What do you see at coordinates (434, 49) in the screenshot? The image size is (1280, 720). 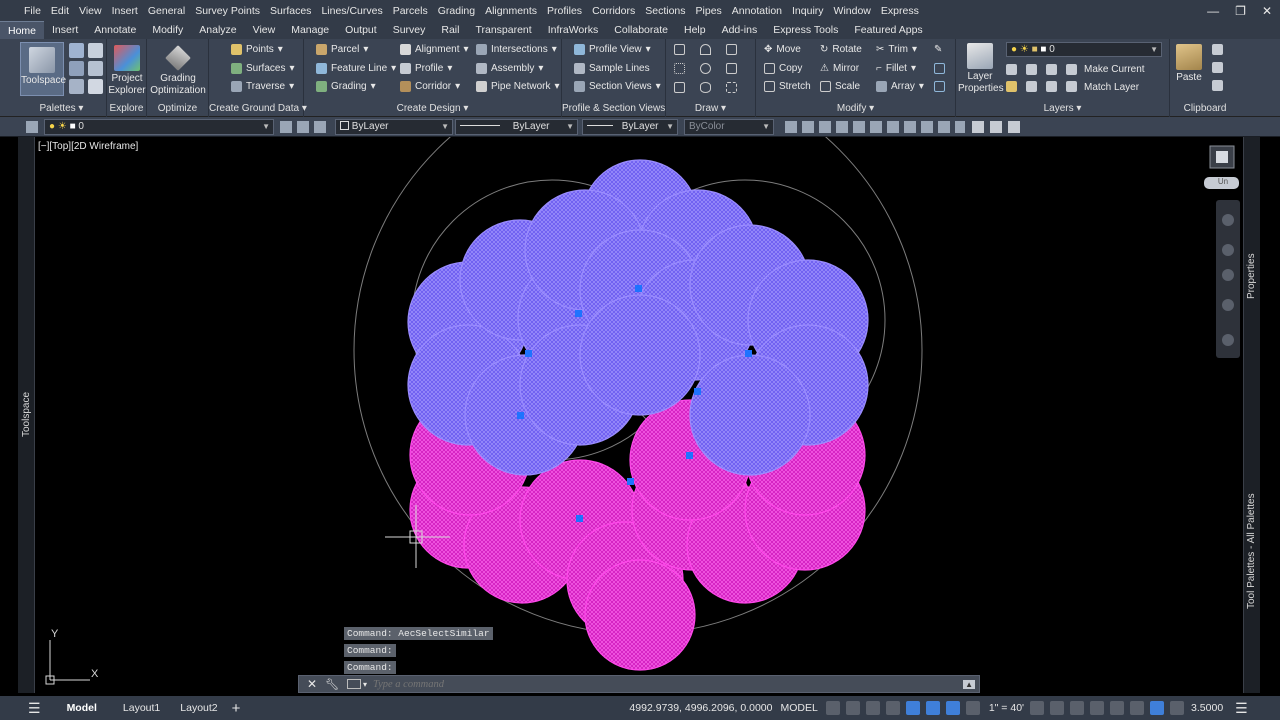 I see `alignment-button: Alignment ▾` at bounding box center [434, 49].